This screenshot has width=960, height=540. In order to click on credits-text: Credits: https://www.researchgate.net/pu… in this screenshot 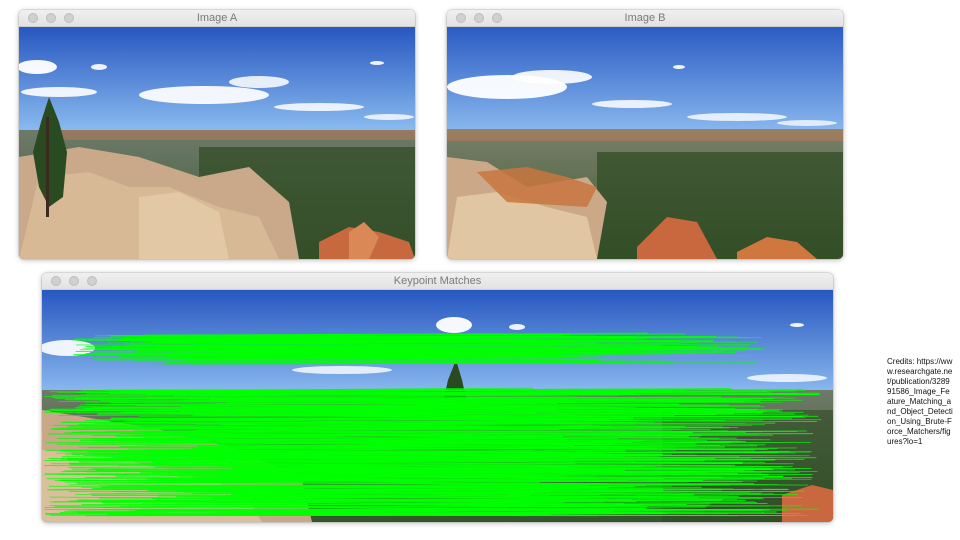, I will do `click(920, 401)`.